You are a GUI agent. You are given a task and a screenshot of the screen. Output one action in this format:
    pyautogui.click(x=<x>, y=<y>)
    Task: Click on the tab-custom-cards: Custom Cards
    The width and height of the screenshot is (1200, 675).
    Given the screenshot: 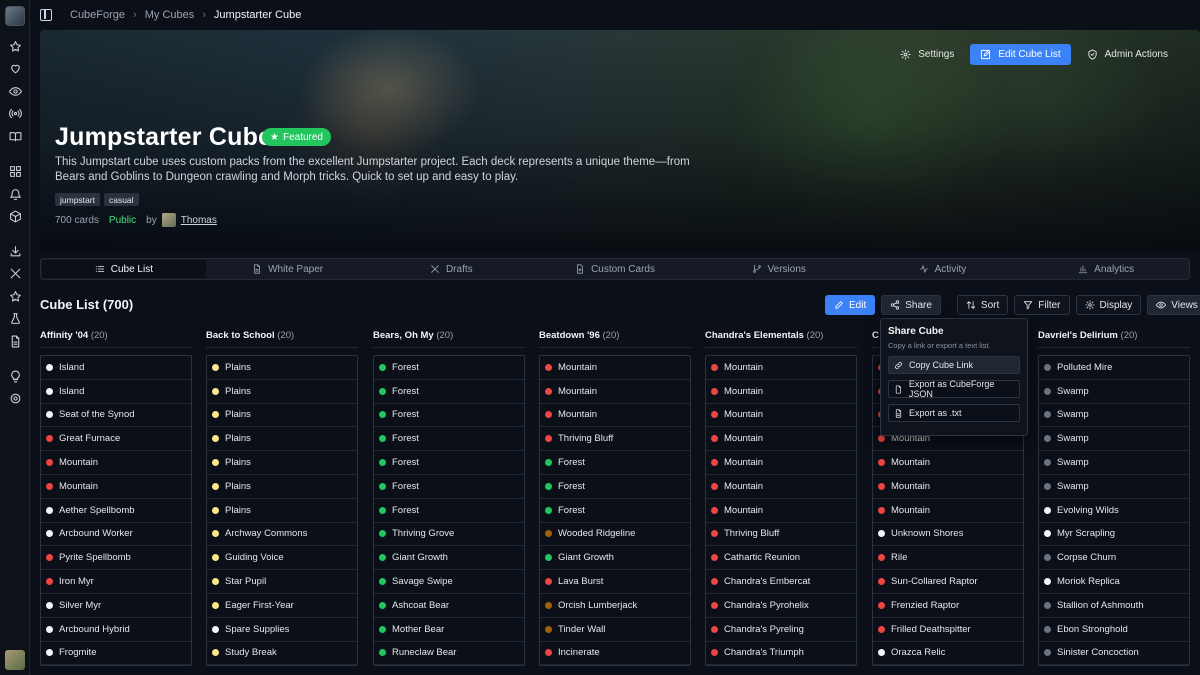 What is the action you would take?
    pyautogui.click(x=615, y=269)
    